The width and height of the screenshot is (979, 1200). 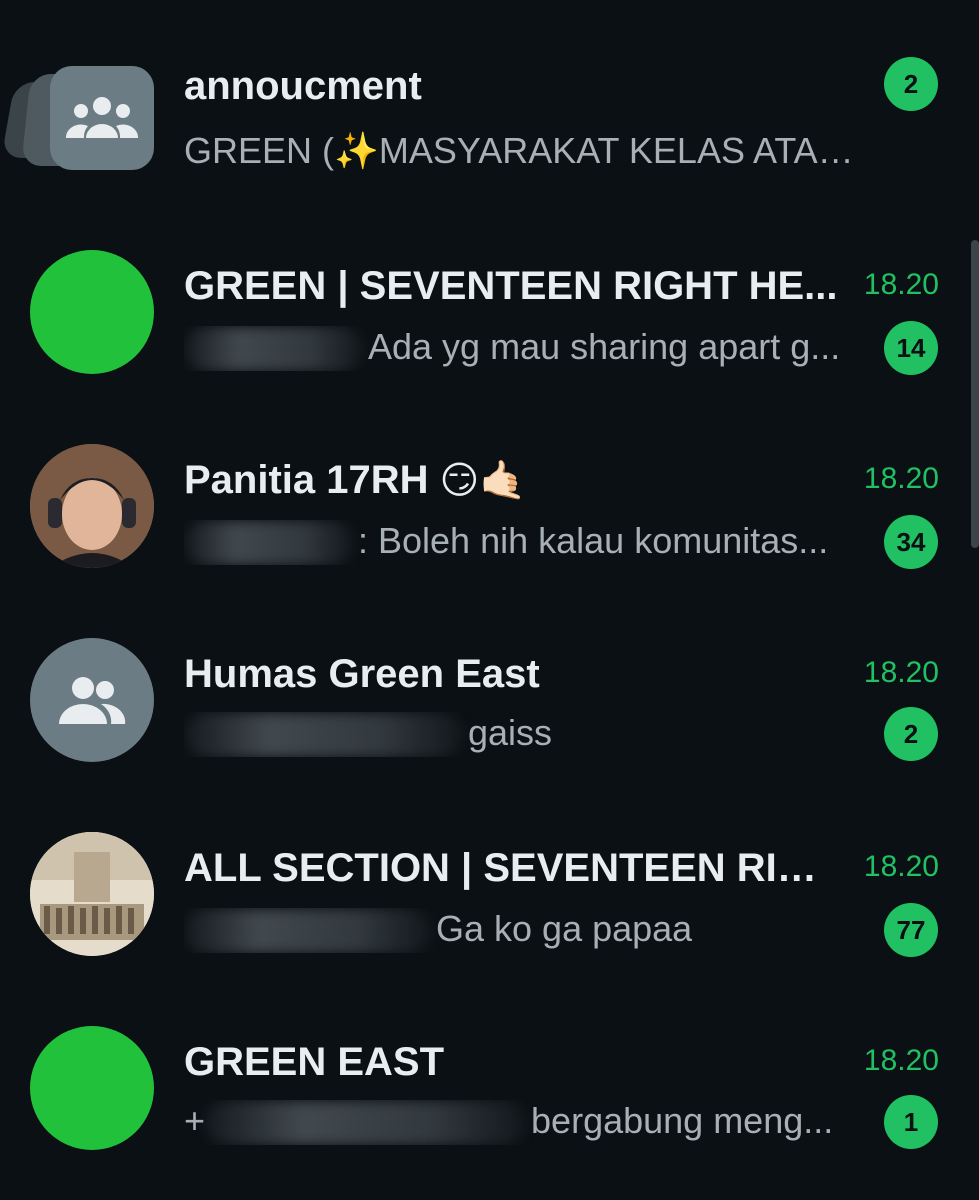 What do you see at coordinates (195, 1120) in the screenshot?
I see `chat-preview-prefix: +` at bounding box center [195, 1120].